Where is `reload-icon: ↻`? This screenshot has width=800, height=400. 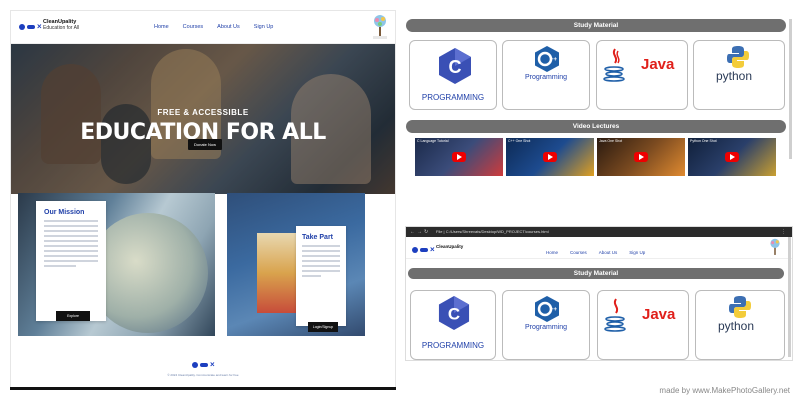 reload-icon: ↻ is located at coordinates (426, 232).